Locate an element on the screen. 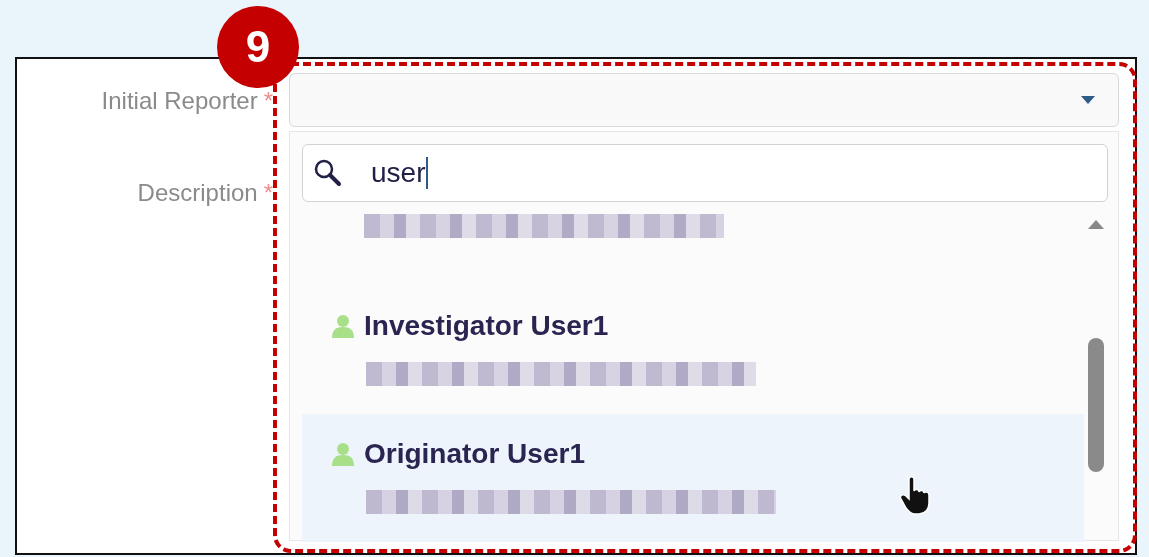 This screenshot has height=557, width=1149. scroll-up-icon is located at coordinates (1096, 224).